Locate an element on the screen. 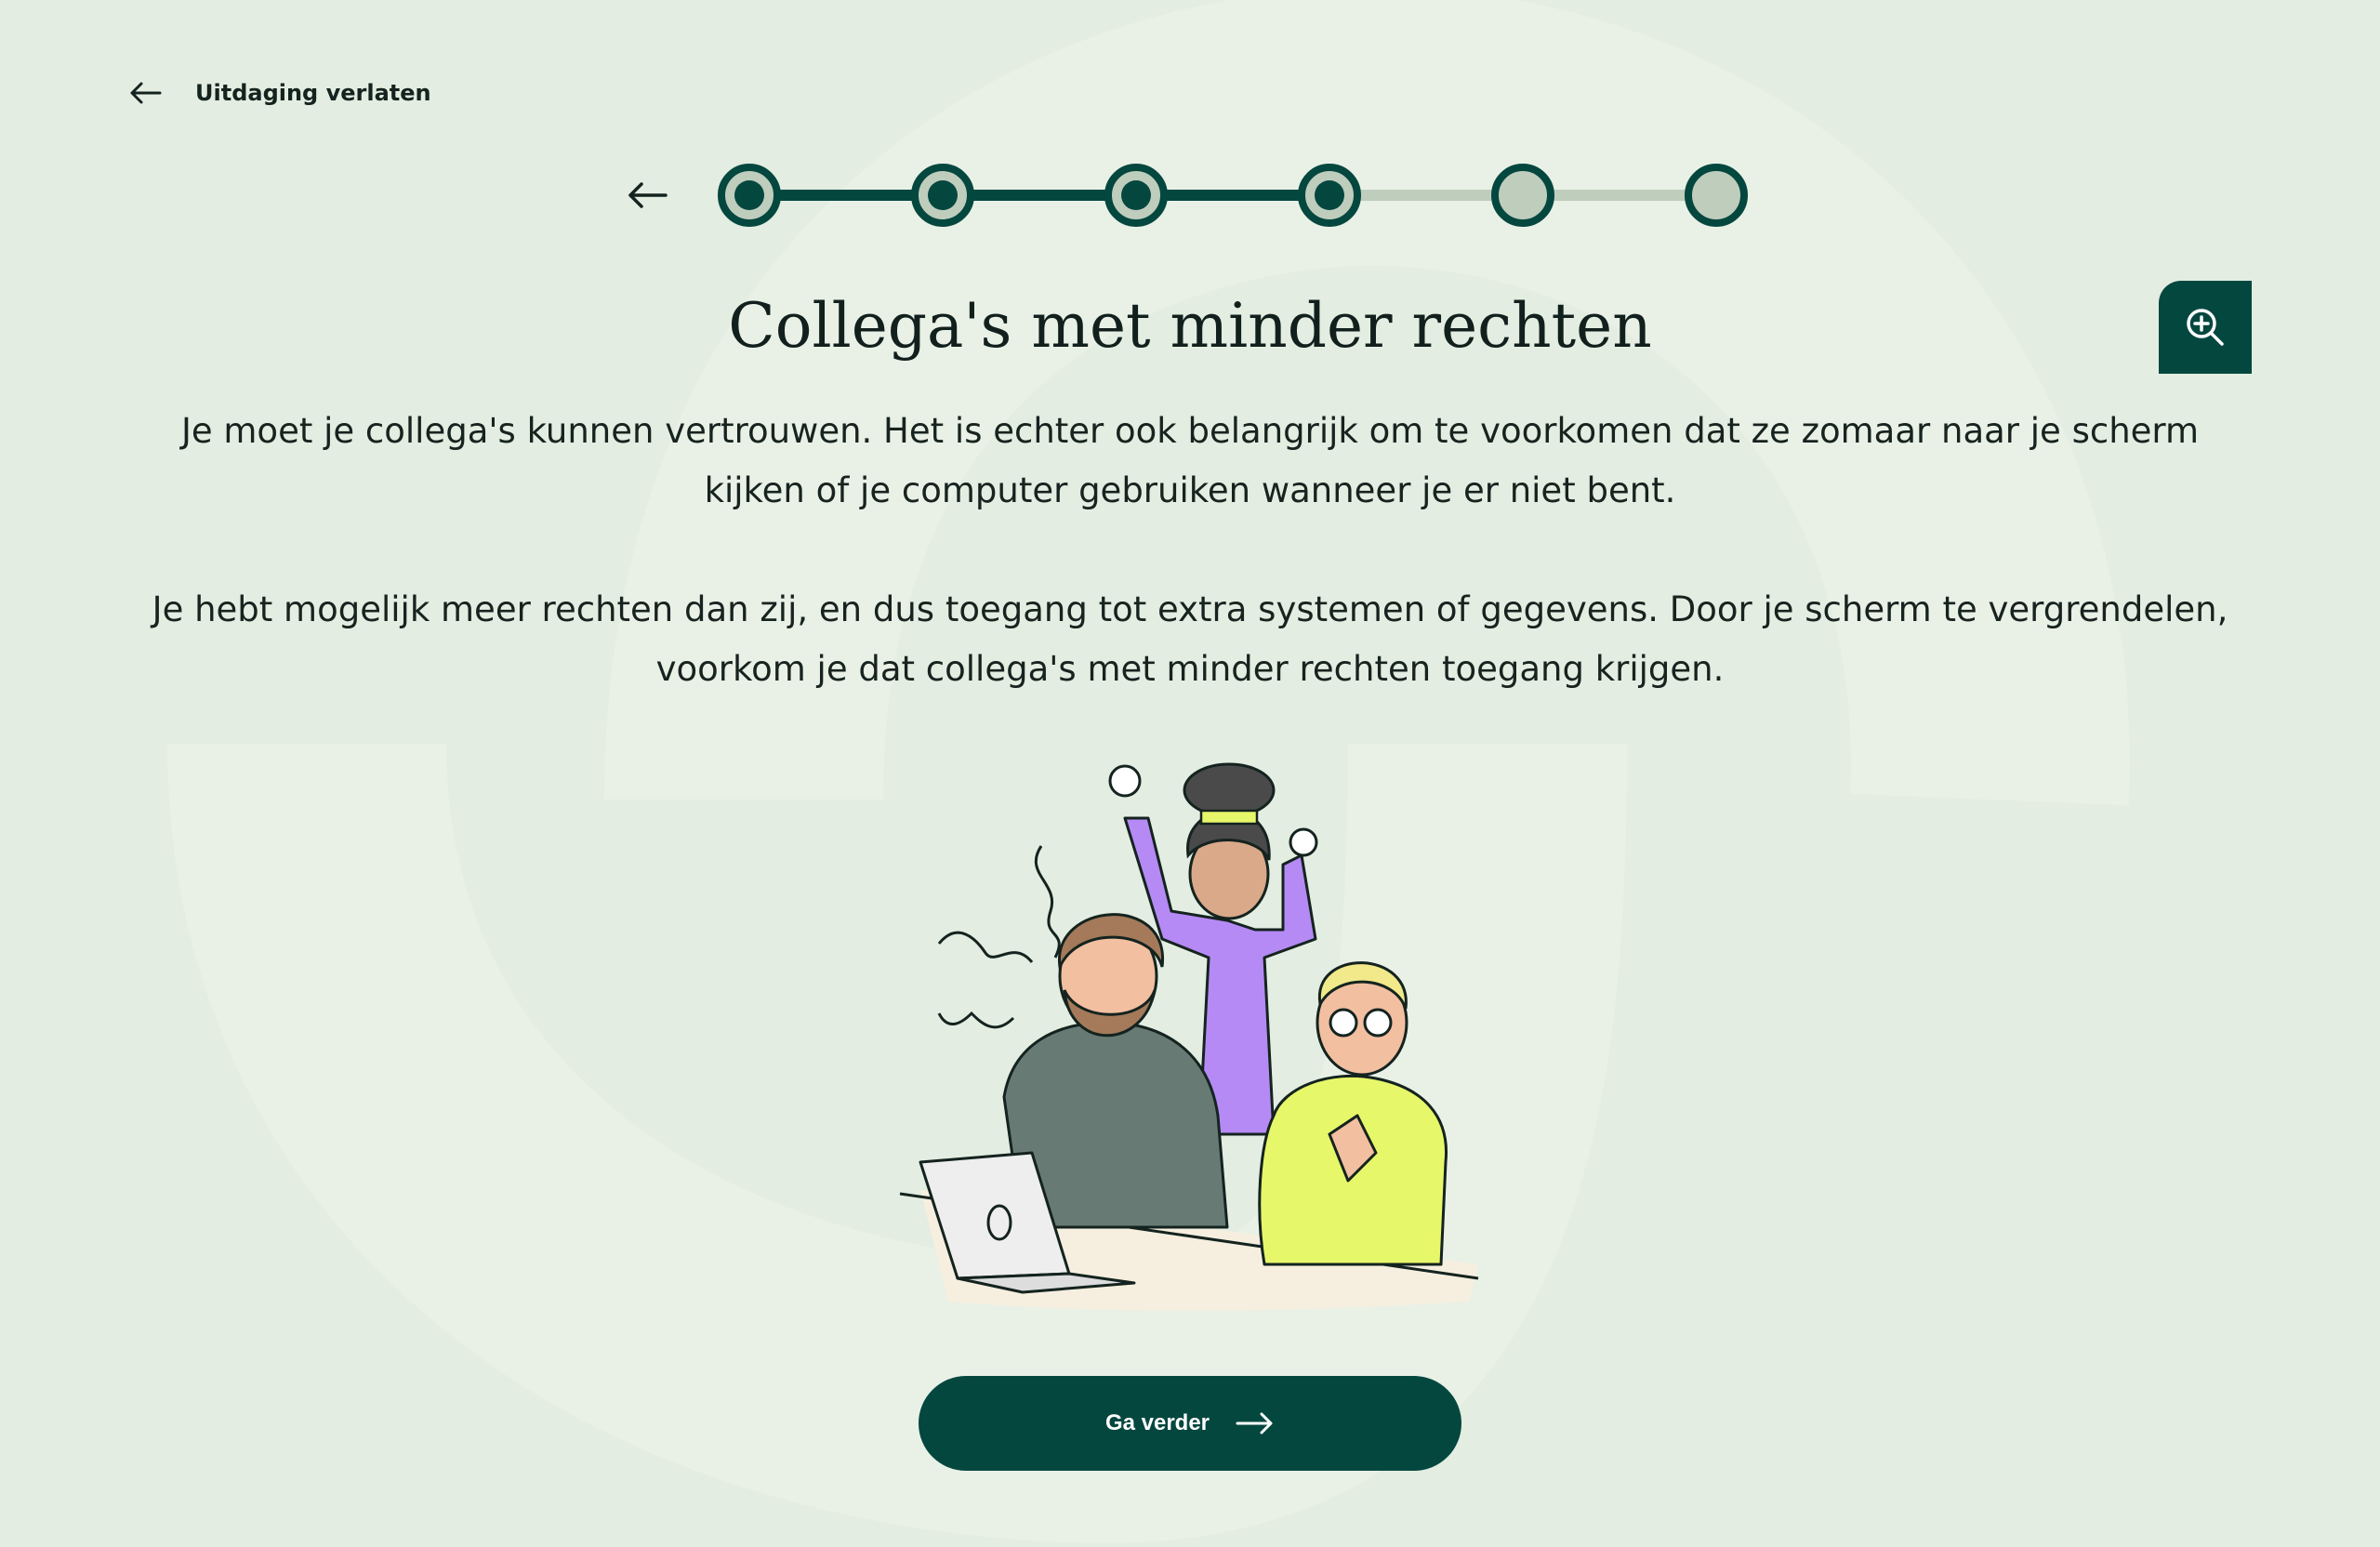 This screenshot has height=1547, width=2380. arrow-right-icon is located at coordinates (1254, 1423).